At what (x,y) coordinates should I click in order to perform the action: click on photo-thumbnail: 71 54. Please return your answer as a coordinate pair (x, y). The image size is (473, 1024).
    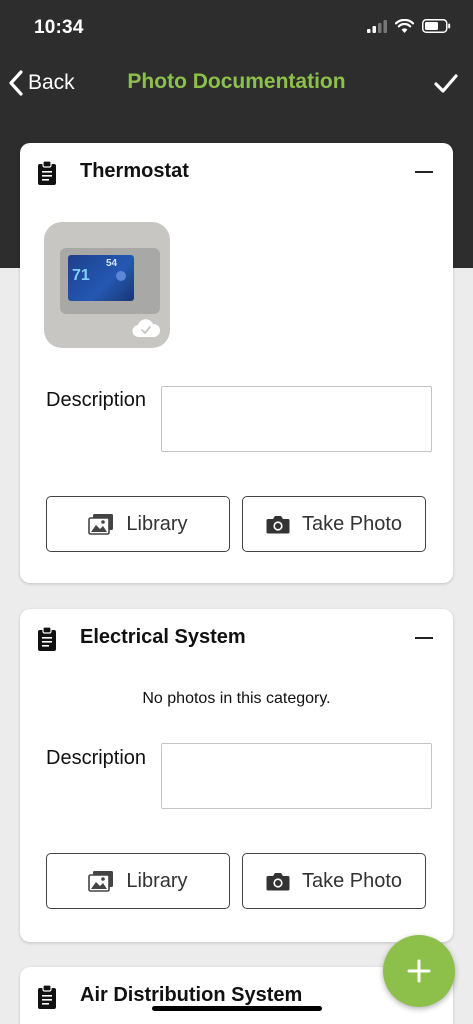
    Looking at the image, I should click on (107, 285).